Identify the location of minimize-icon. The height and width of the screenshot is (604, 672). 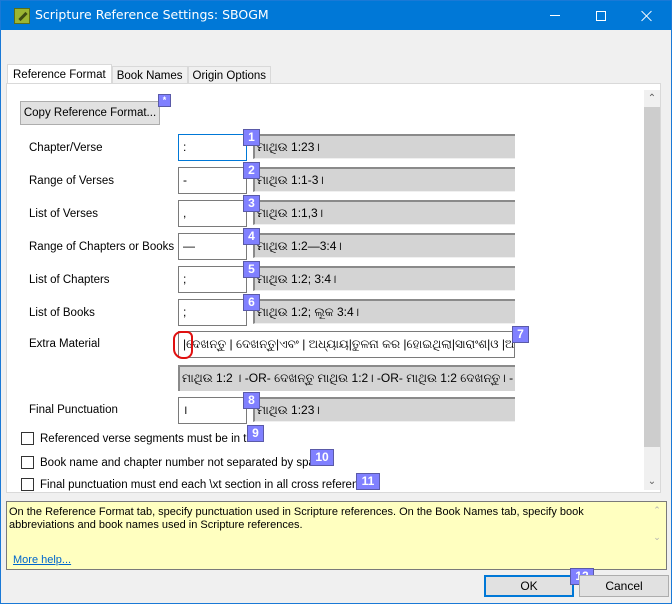
(555, 15).